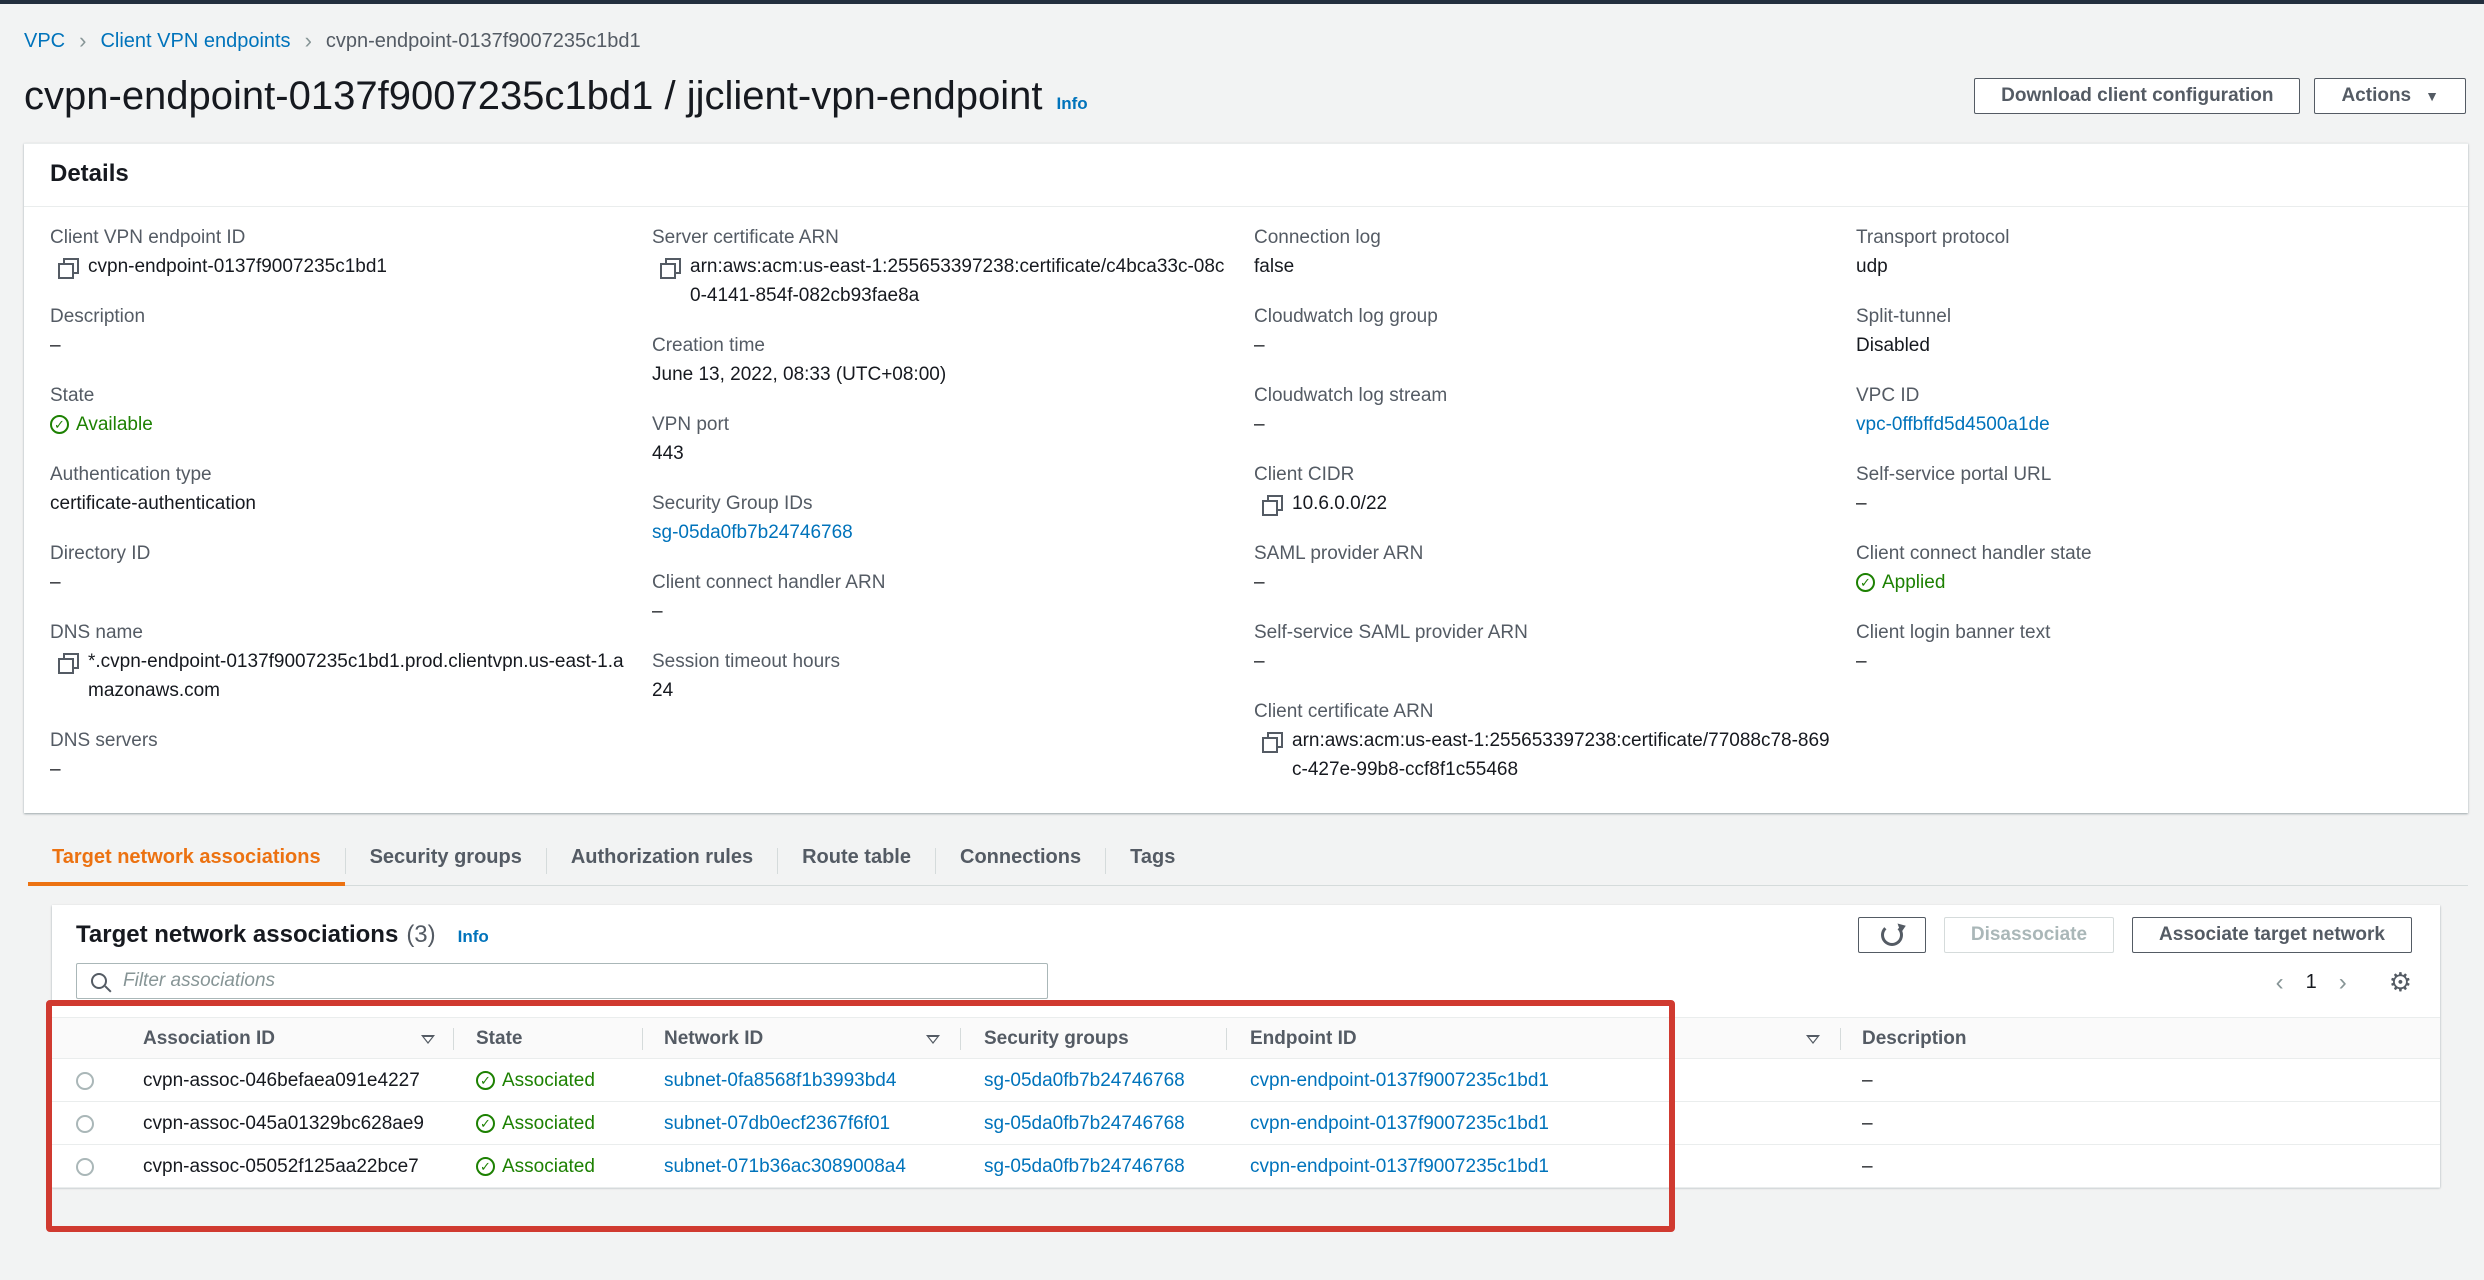  What do you see at coordinates (535, 1166) in the screenshot?
I see `status-badge: ✓ Associated` at bounding box center [535, 1166].